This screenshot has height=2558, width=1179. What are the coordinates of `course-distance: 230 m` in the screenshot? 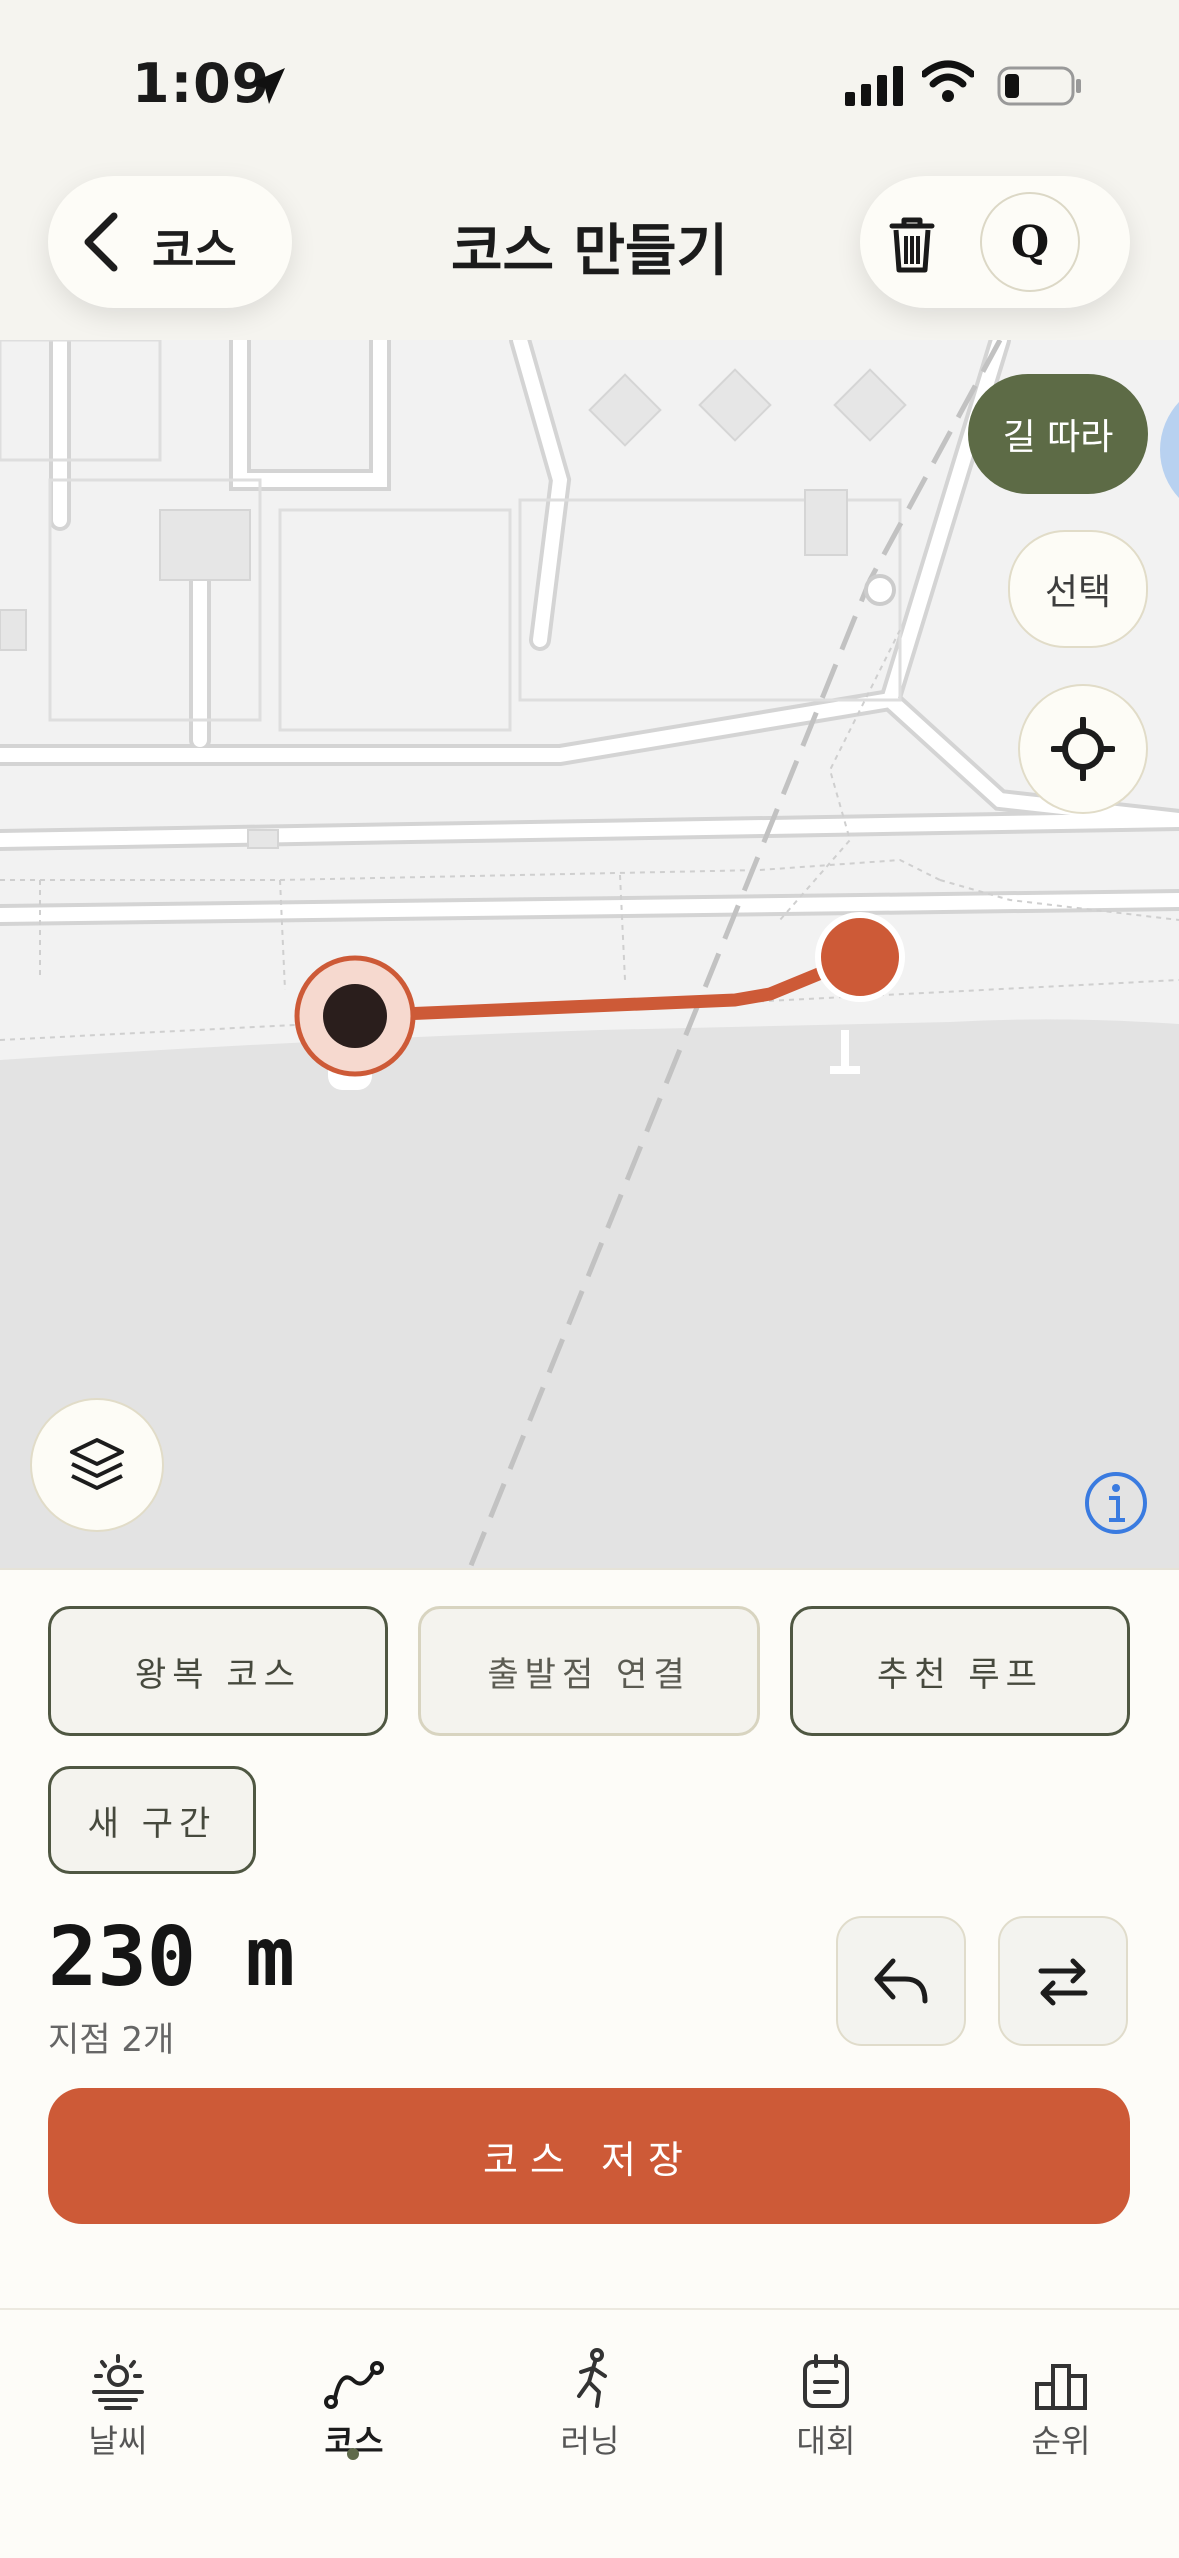 It's located at (171, 1957).